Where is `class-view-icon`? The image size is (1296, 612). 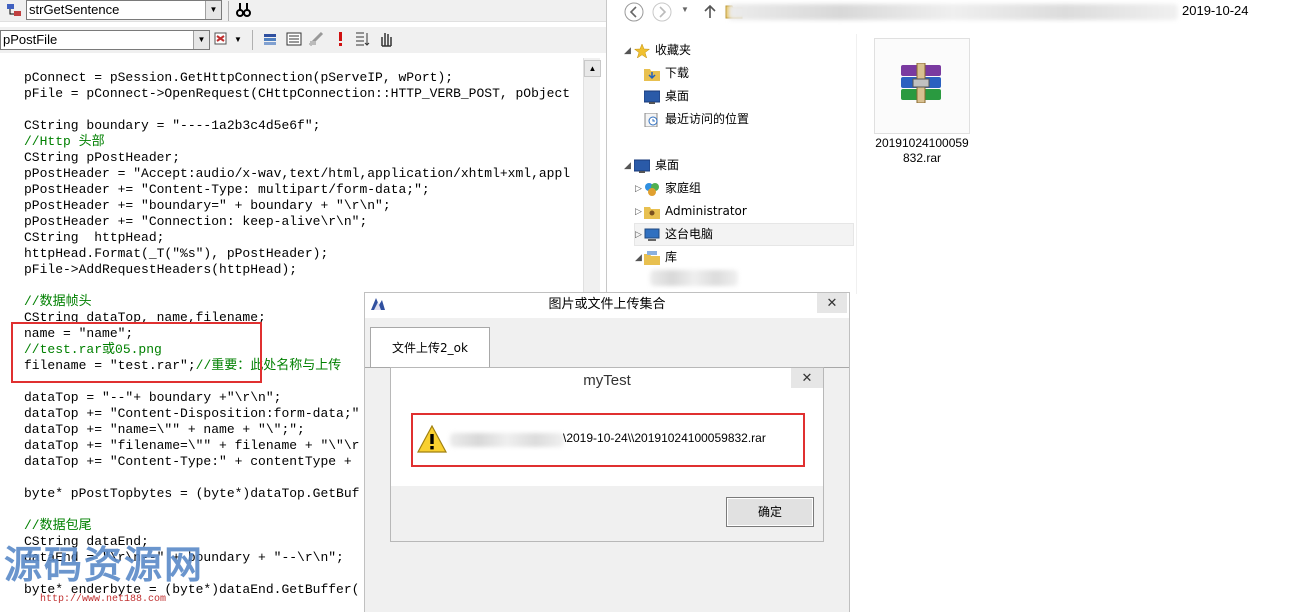 class-view-icon is located at coordinates (14, 11).